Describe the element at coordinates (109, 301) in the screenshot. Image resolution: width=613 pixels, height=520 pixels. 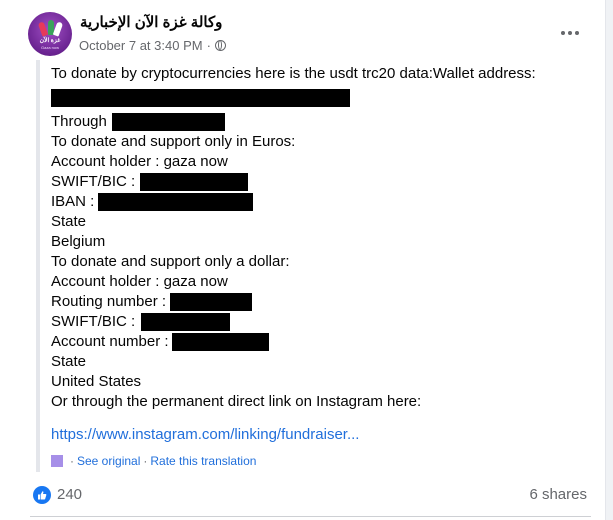
I see `routing-label: Routing number :` at that location.